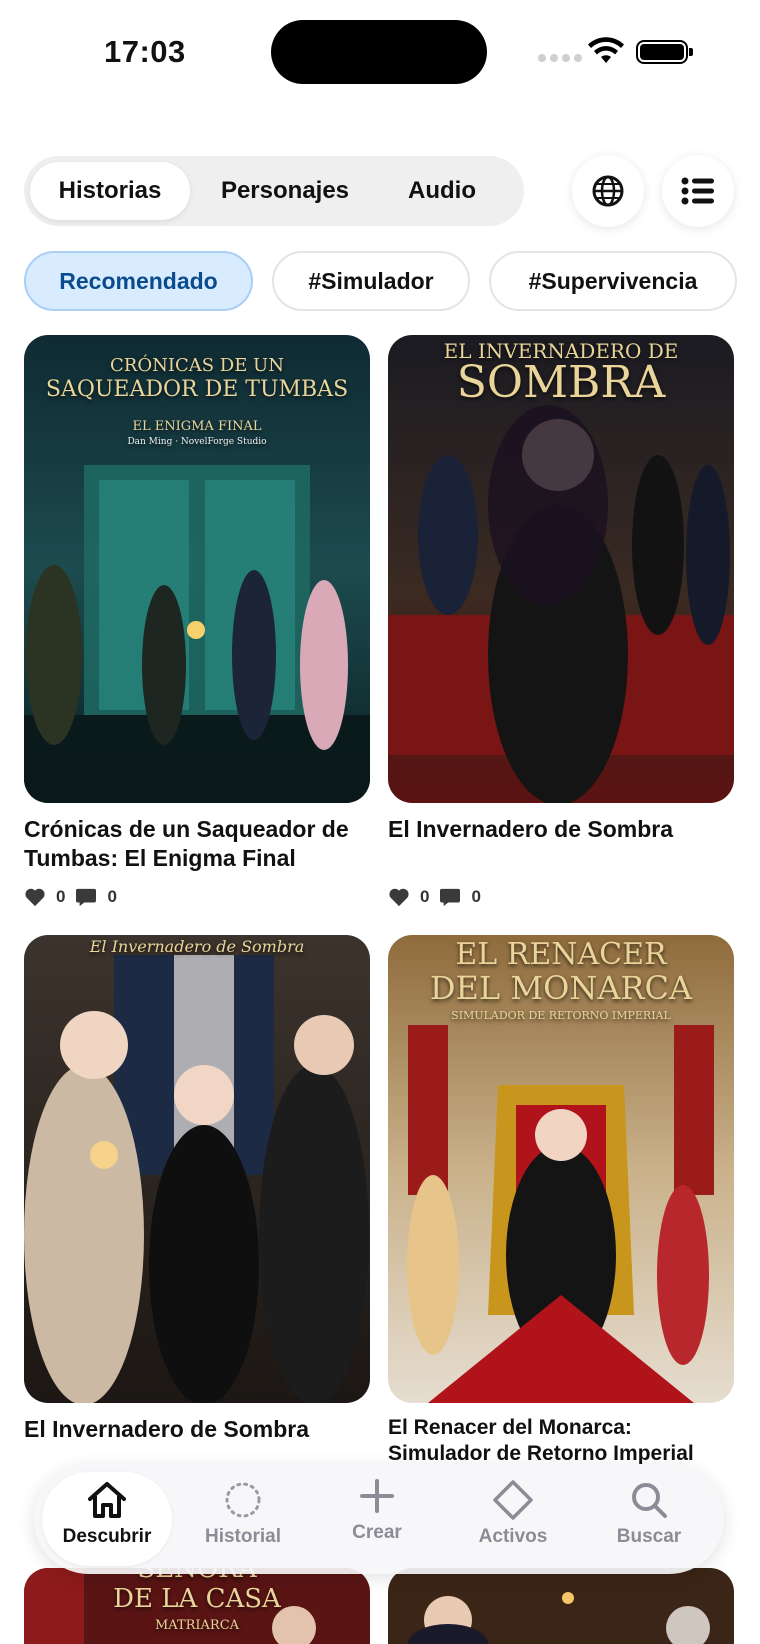 This screenshot has width=760, height=1644. What do you see at coordinates (107, 1519) in the screenshot?
I see `nav-descubrir: Descubrir` at bounding box center [107, 1519].